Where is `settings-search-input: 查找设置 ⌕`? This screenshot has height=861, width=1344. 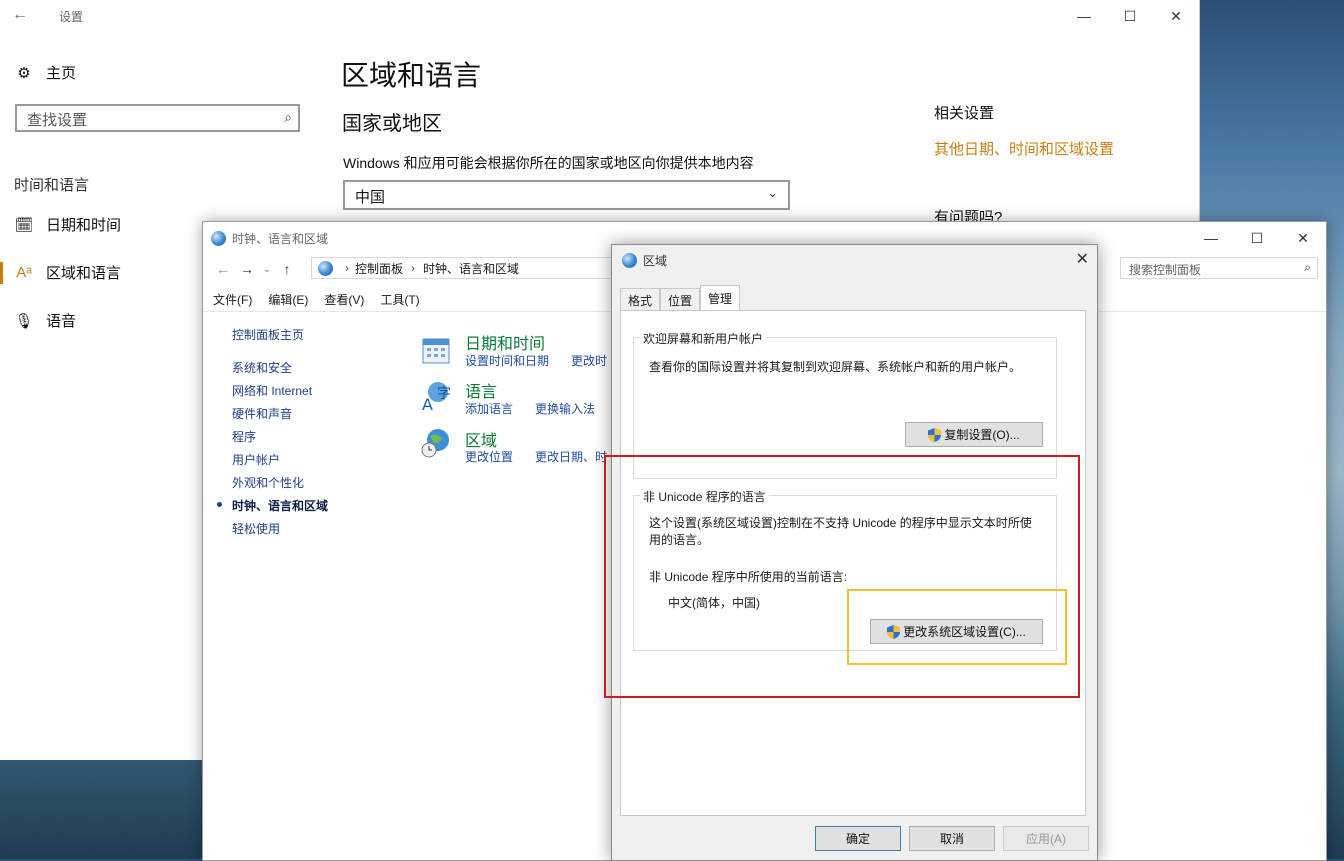
settings-search-input: 查找设置 ⌕ is located at coordinates (157, 118).